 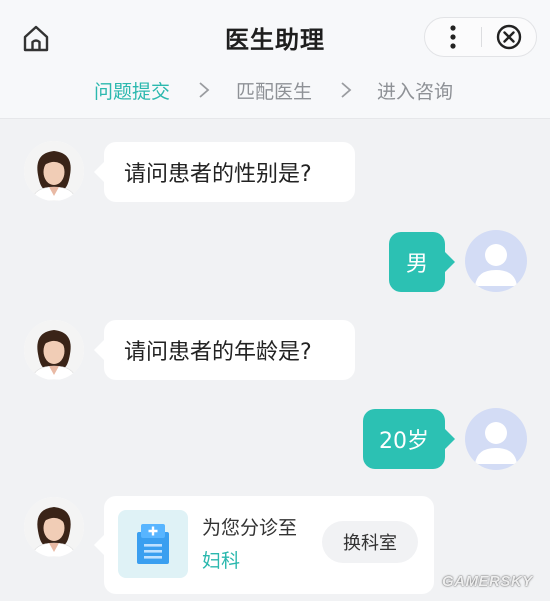 What do you see at coordinates (218, 352) in the screenshot?
I see `message-text: 请问患者的年龄是?` at bounding box center [218, 352].